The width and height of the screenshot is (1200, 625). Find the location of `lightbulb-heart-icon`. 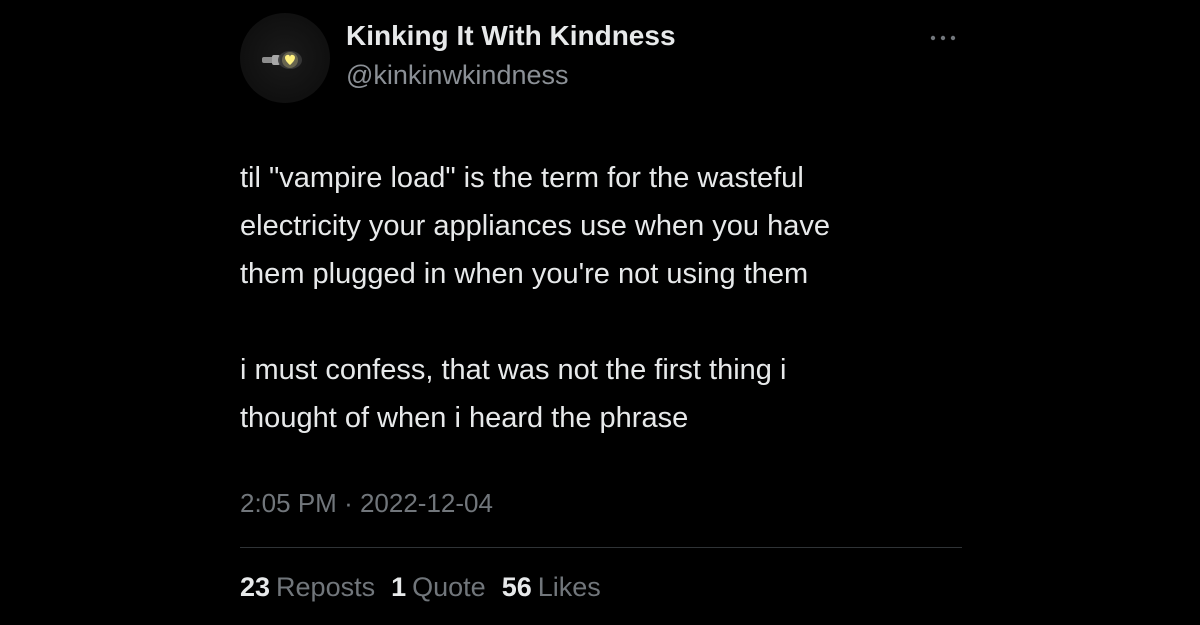

lightbulb-heart-icon is located at coordinates (282, 60).